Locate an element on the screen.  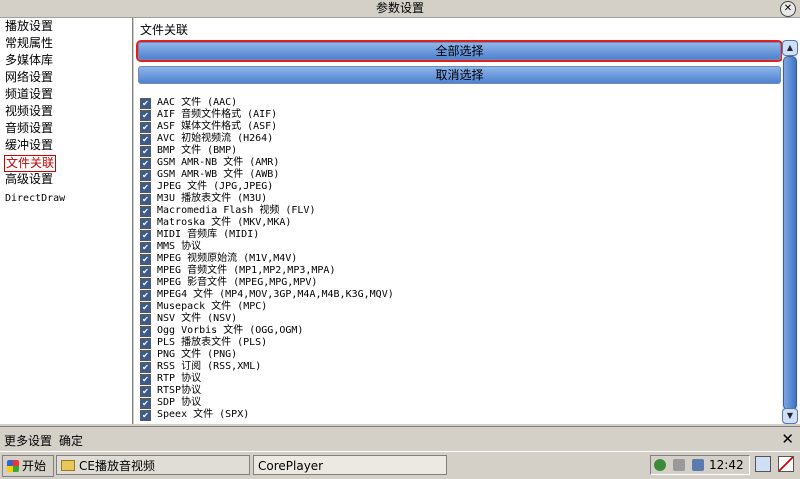
ok-button: 确定 is located at coordinates (71, 440).